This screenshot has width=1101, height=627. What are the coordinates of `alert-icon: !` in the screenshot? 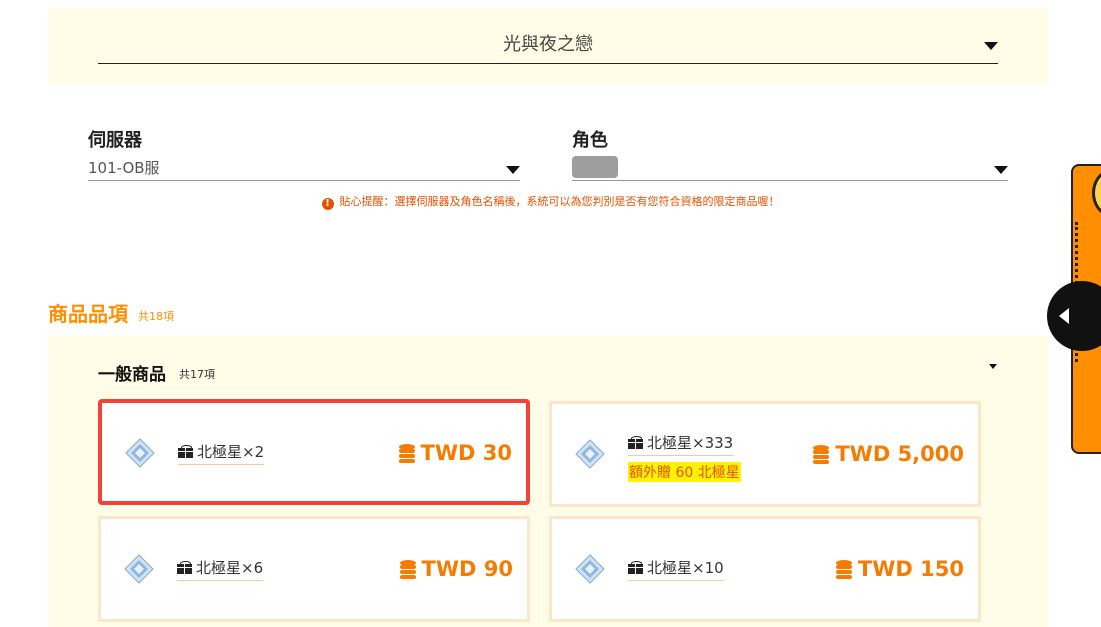 It's located at (327, 204).